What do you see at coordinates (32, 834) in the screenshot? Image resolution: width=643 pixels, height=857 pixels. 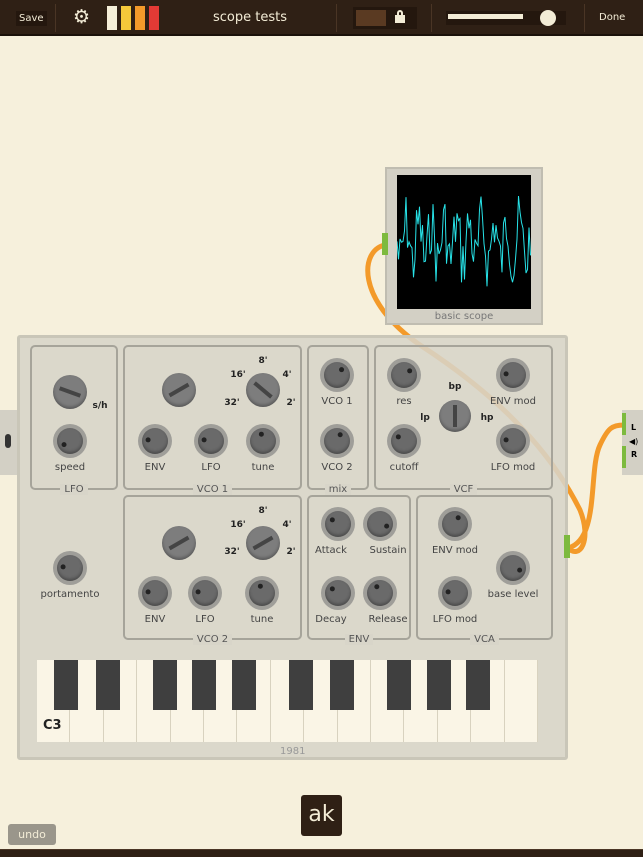 I see `undo-button: undo` at bounding box center [32, 834].